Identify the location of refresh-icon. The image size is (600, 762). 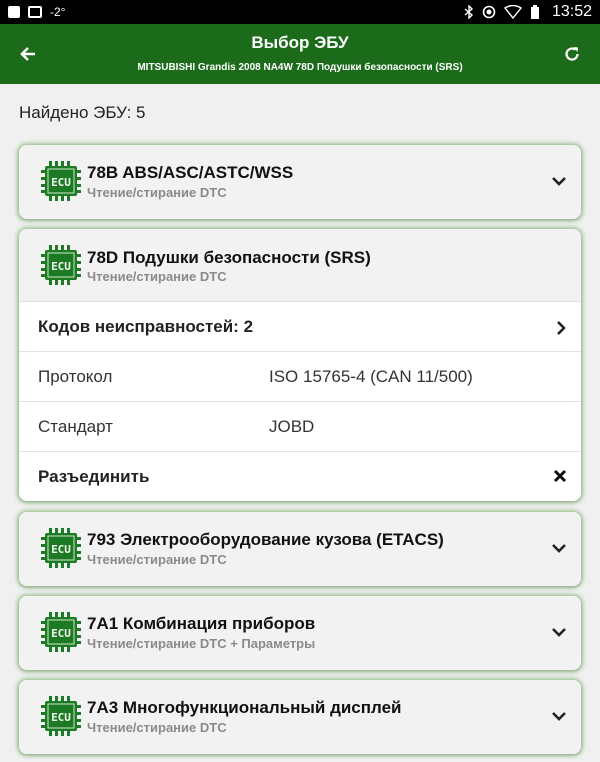
(572, 54).